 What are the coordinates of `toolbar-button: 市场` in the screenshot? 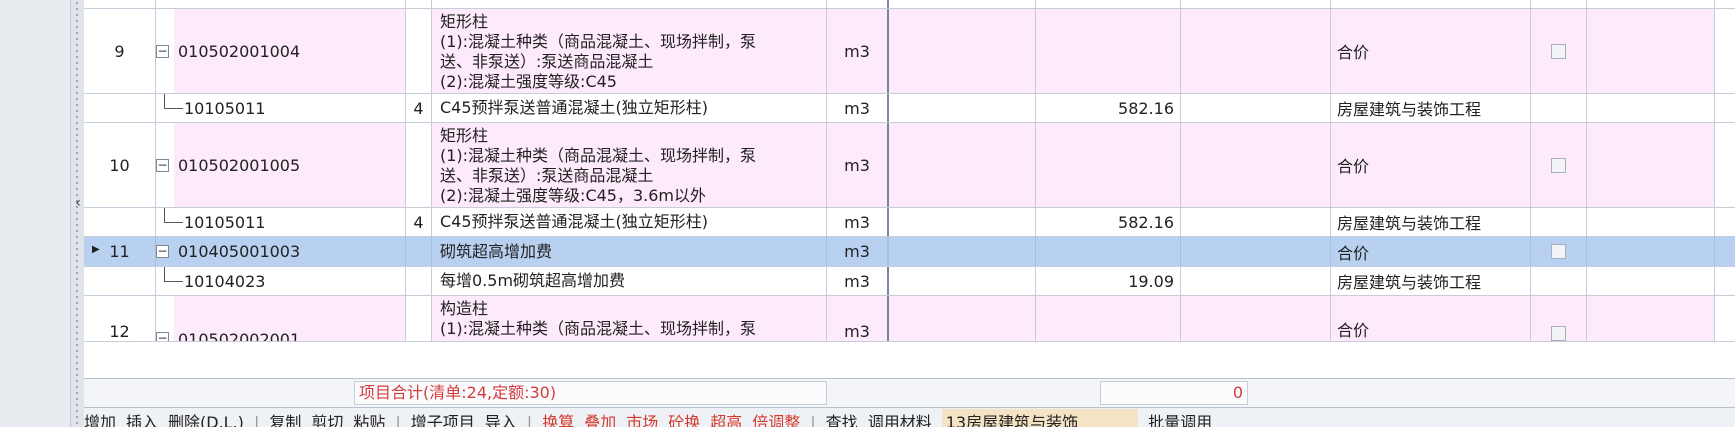 It's located at (642, 418).